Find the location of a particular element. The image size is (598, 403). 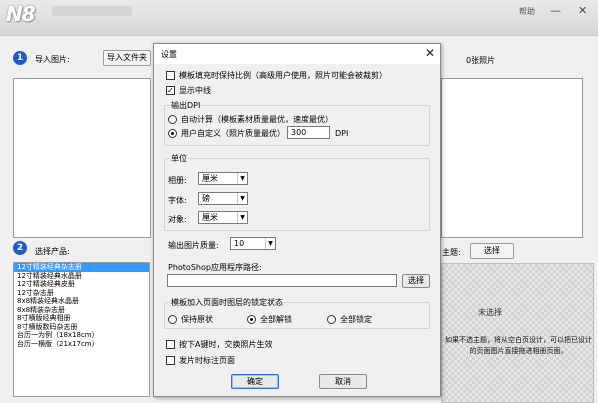

product-list-item: 8寸横版经典相册 is located at coordinates (81, 318).